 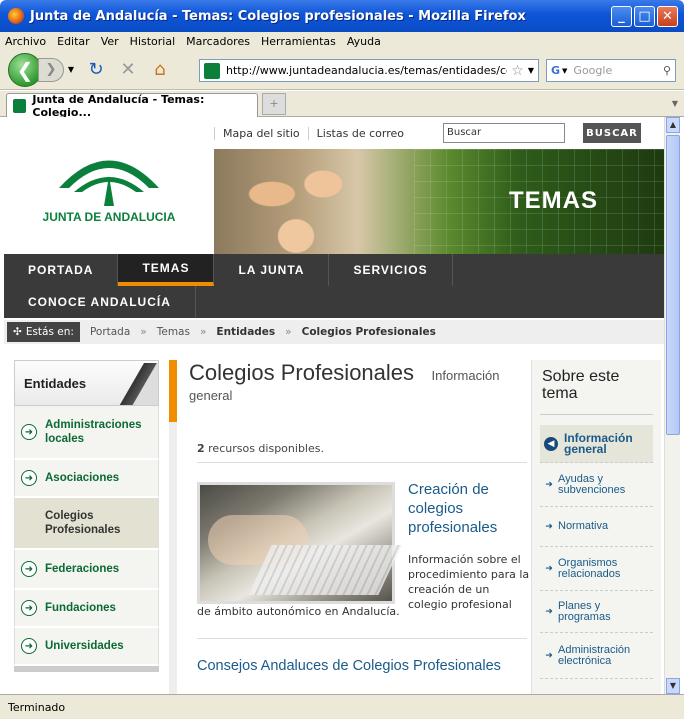 I want to click on home-icon: ⌂, so click(x=160, y=70).